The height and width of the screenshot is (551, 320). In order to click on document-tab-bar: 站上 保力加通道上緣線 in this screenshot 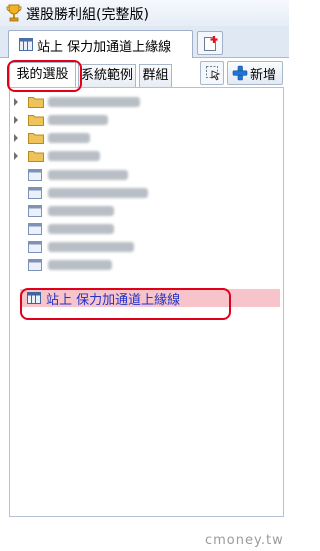, I will do `click(144, 42)`.